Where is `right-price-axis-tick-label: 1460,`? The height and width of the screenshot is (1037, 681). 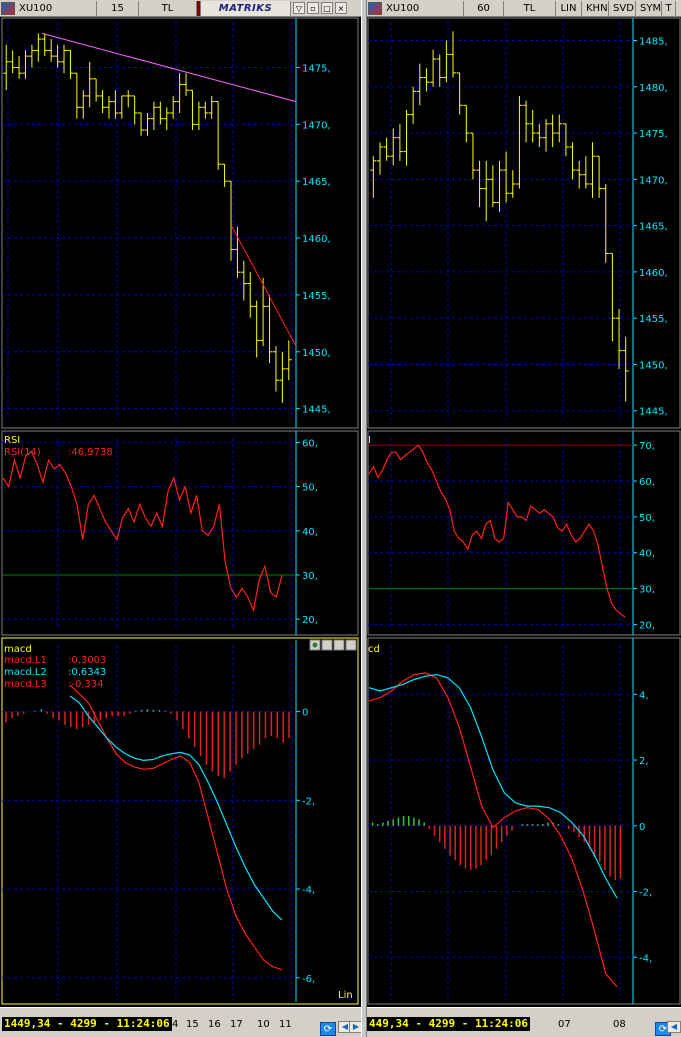
right-price-axis-tick-label: 1460, is located at coordinates (653, 273).